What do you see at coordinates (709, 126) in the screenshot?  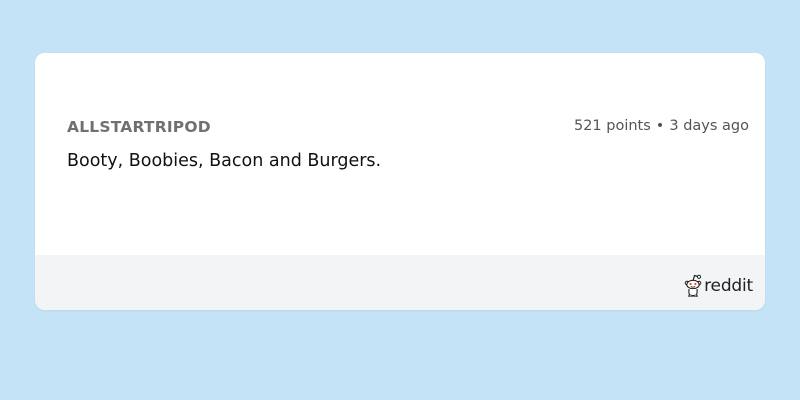 I see `comment-age: 3 days ago` at bounding box center [709, 126].